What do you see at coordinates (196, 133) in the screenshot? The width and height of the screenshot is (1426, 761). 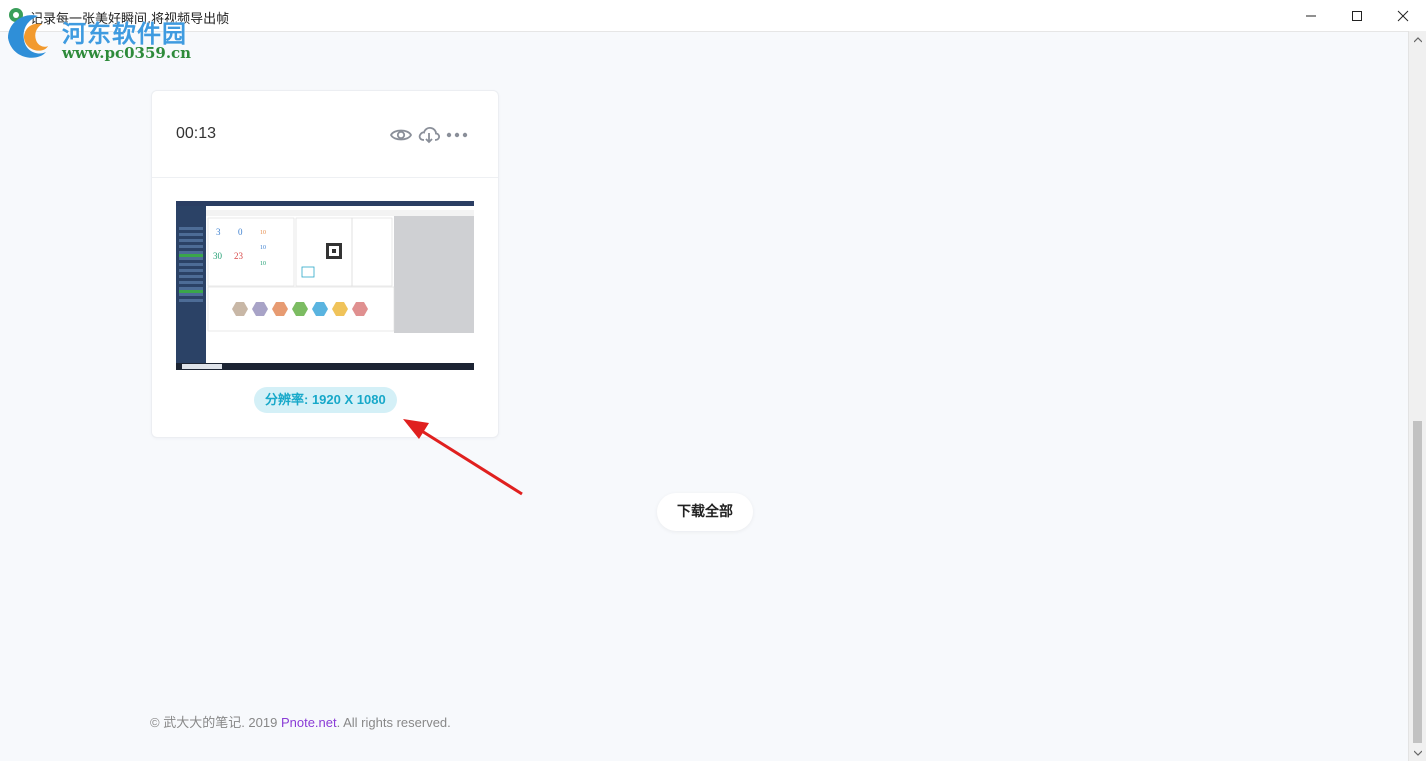 I see `frame-timestamp: 00:13` at bounding box center [196, 133].